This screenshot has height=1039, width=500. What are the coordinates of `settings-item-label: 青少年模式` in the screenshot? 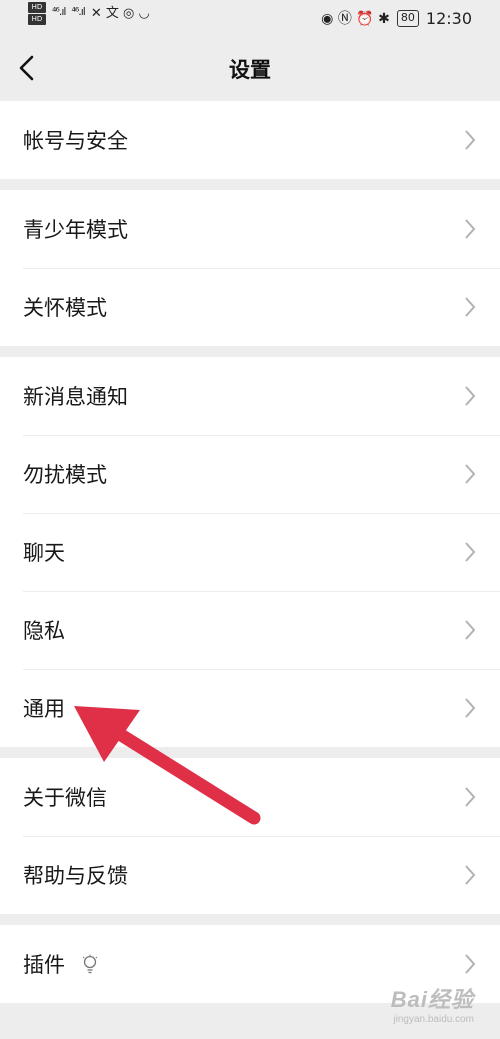 It's located at (75, 230).